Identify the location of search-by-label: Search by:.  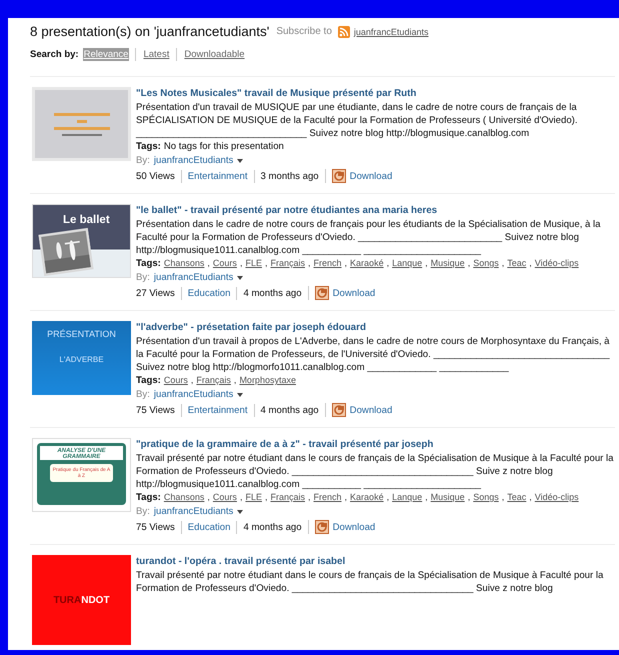
(54, 54).